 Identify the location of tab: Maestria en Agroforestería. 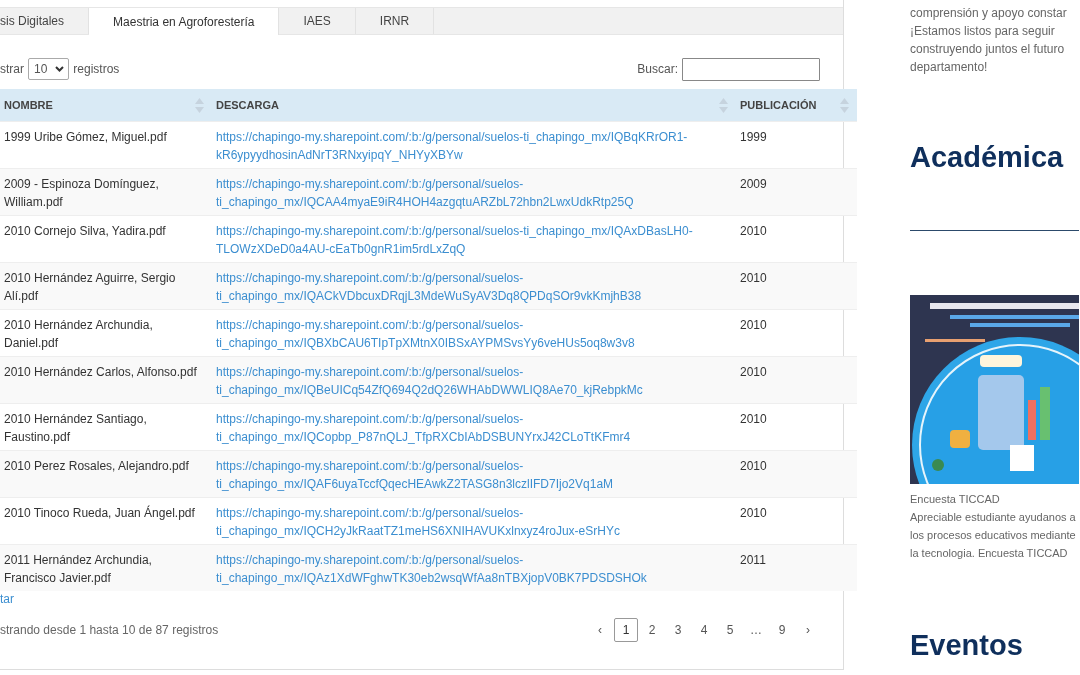
(184, 21).